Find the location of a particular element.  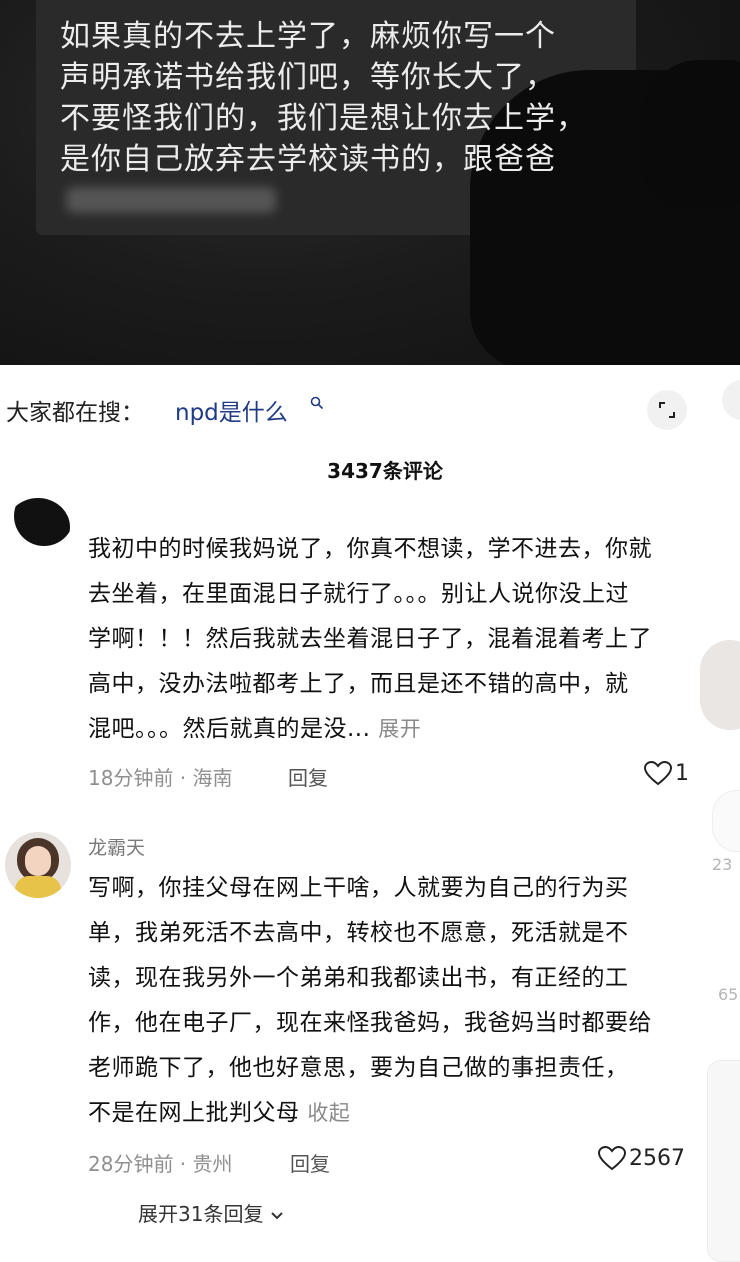

comment-line: 读，现在我另外一个弟弟和我都读出书，有正经的工 is located at coordinates (358, 978).